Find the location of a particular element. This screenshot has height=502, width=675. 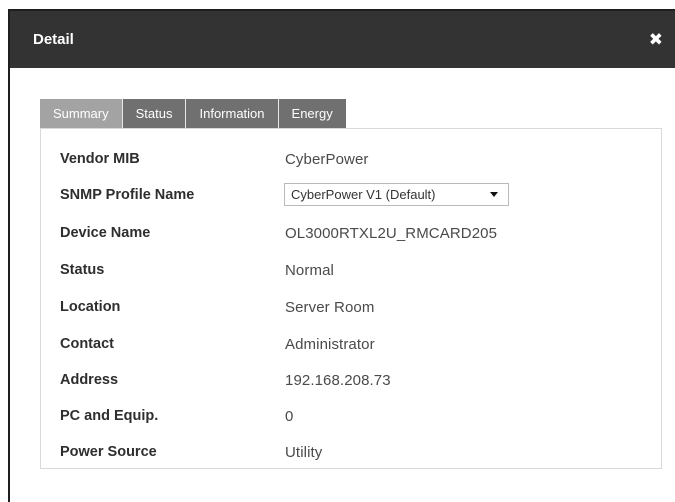

dialog-titlebar: Detail ✖ is located at coordinates (342, 39).